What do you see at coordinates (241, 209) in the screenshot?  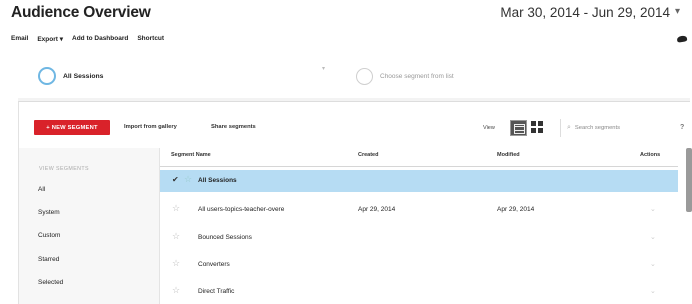 I see `segment-name: All users-topics-teacher-overe` at bounding box center [241, 209].